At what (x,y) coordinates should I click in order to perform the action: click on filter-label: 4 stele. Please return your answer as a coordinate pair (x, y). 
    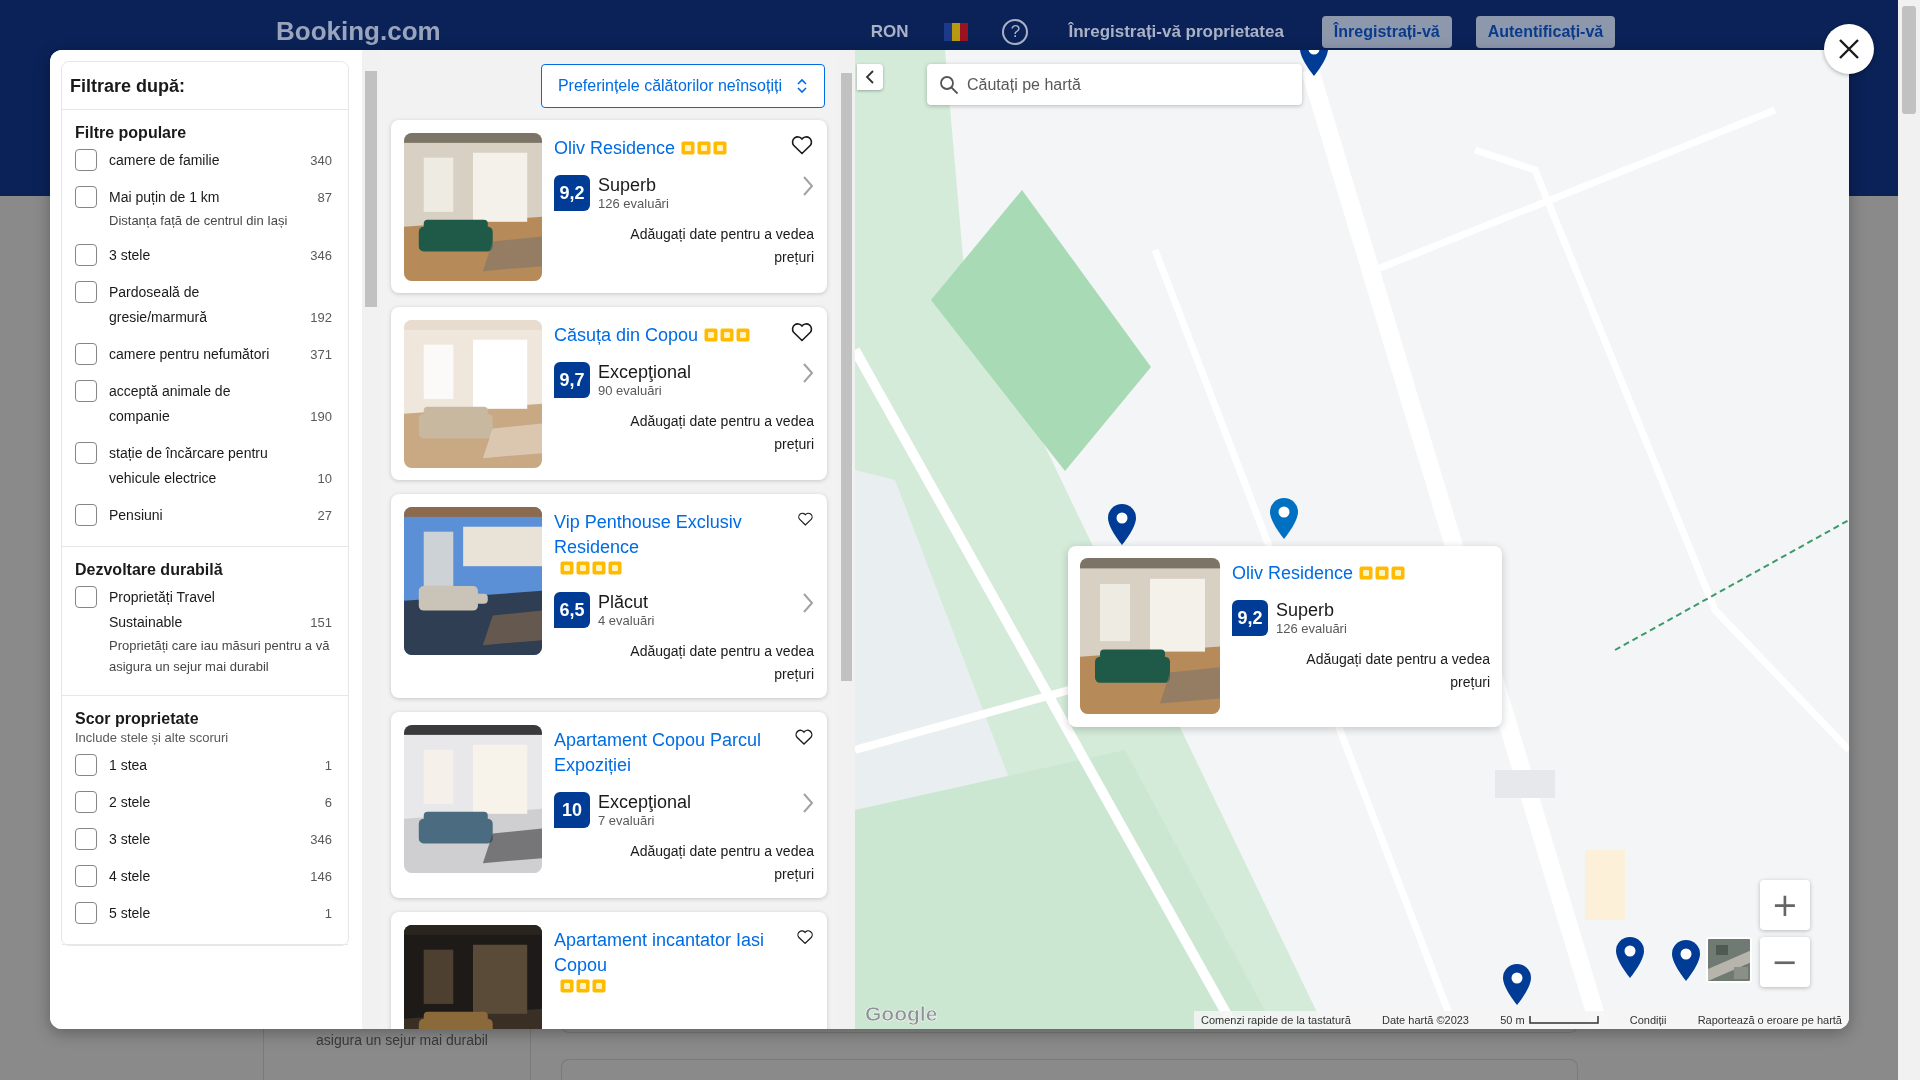
    Looking at the image, I should click on (194, 876).